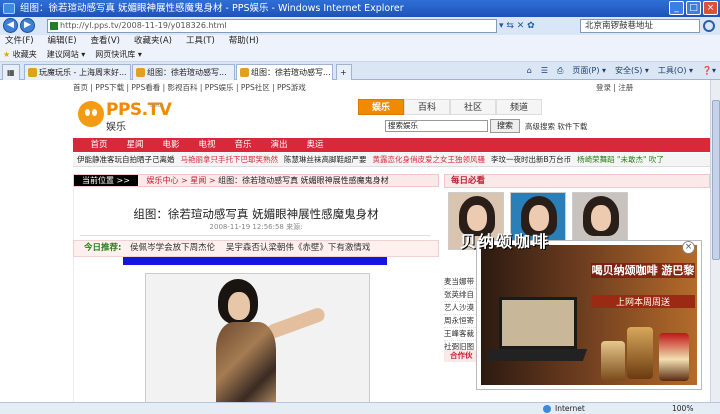 Image resolution: width=720 pixels, height=414 pixels. I want to click on site-search-button: 搜索, so click(505, 126).